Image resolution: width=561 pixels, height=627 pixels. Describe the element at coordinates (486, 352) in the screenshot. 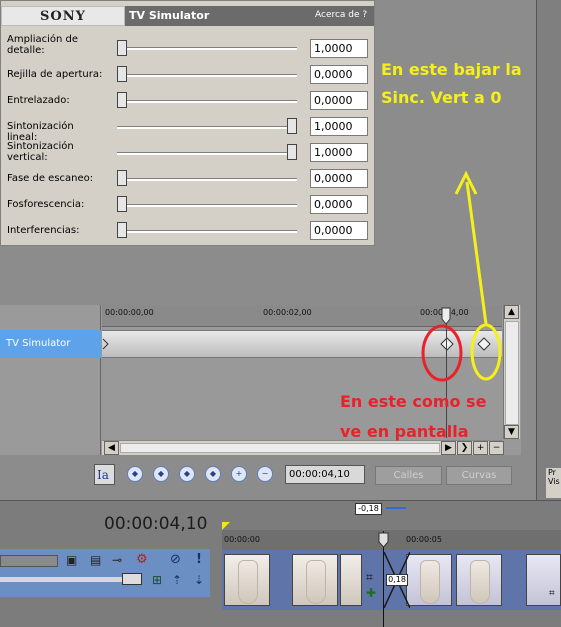

I see `annotation-yellow-circle` at that location.